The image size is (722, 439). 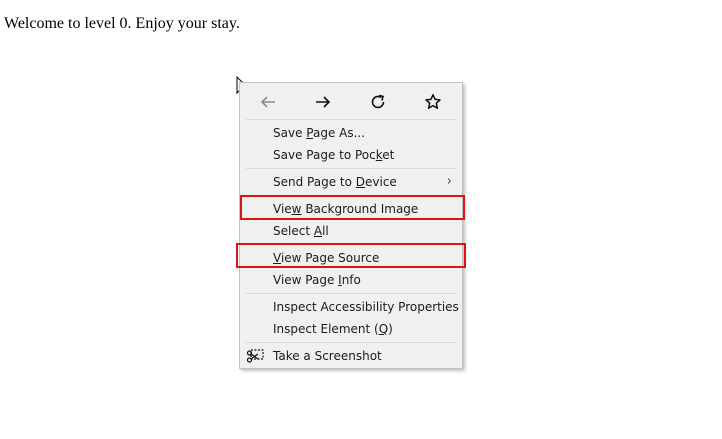 I want to click on welcome-text: Welcome to level 0. Enjoy your stay., so click(x=122, y=23).